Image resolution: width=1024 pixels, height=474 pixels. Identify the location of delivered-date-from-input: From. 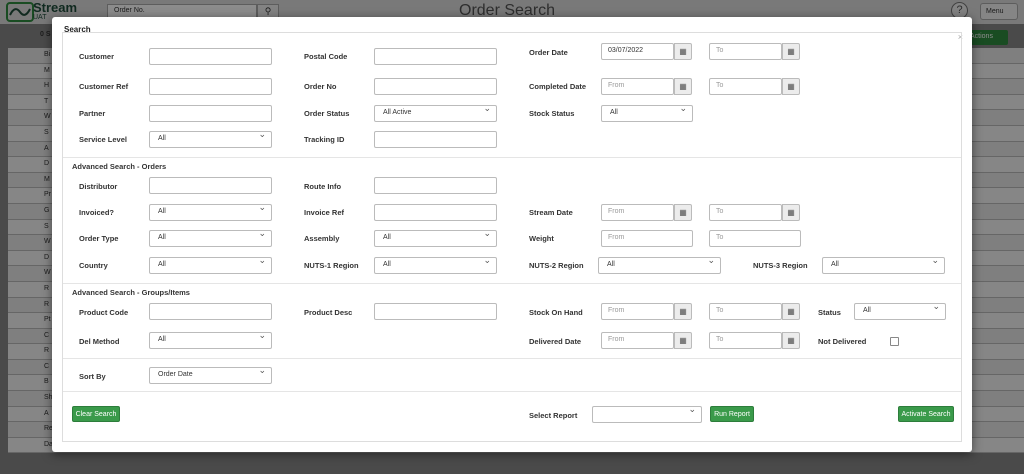
(637, 340).